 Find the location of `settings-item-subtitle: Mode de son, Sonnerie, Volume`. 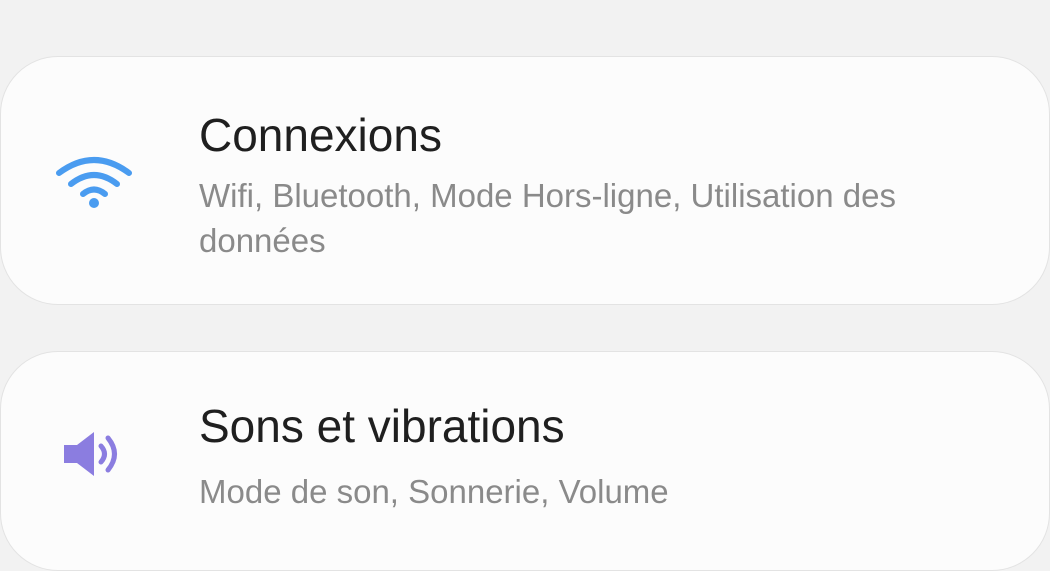

settings-item-subtitle: Mode de son, Sonnerie, Volume is located at coordinates (434, 491).